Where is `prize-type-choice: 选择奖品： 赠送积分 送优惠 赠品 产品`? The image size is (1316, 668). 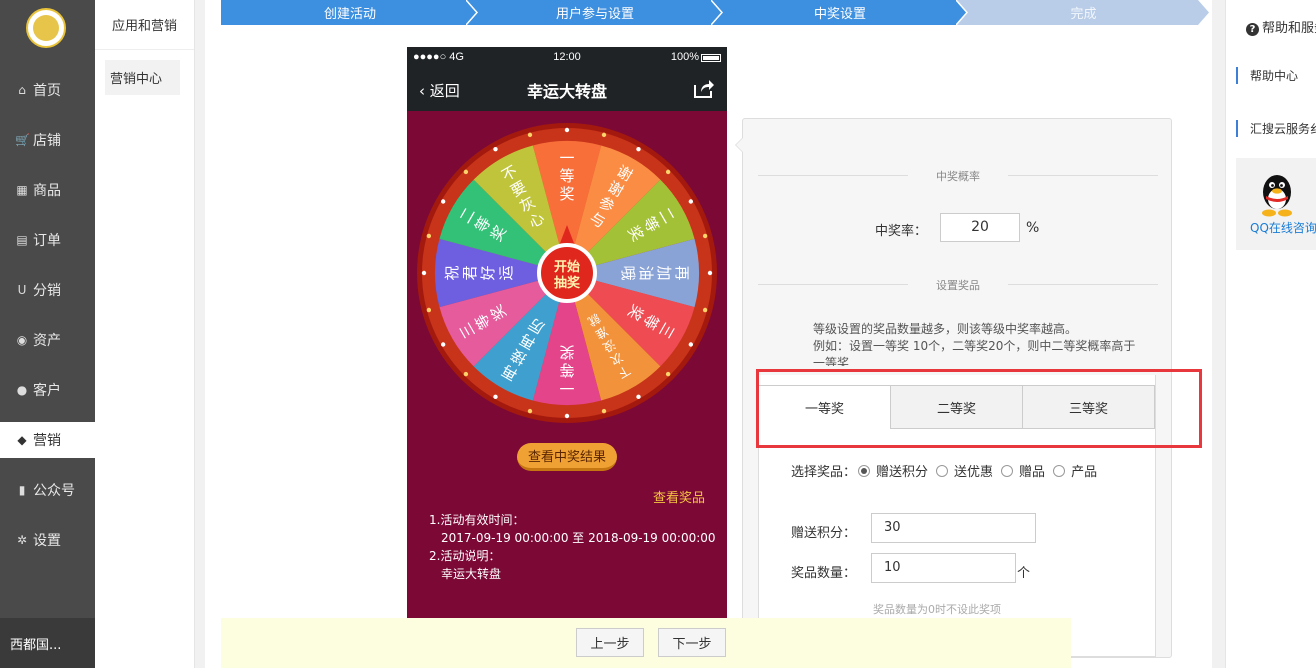 prize-type-choice: 选择奖品： 赠送积分 送优惠 赠品 产品 is located at coordinates (944, 470).